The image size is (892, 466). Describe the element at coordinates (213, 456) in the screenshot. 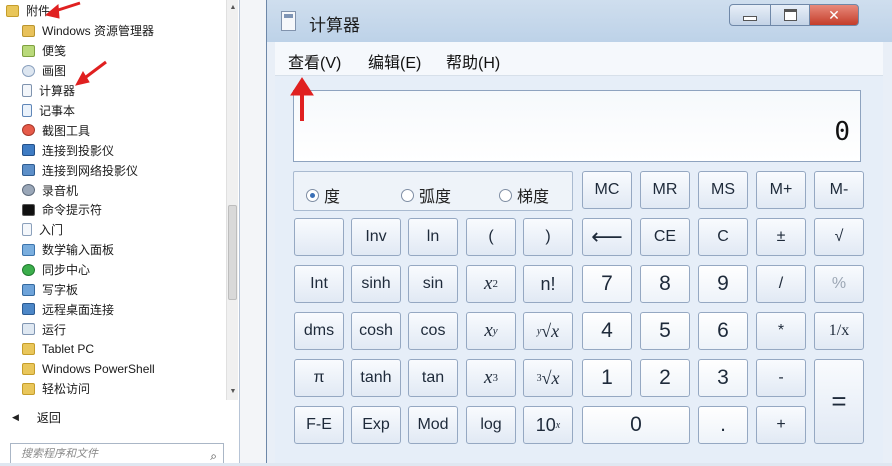

I see `search-icon: ⌕` at that location.